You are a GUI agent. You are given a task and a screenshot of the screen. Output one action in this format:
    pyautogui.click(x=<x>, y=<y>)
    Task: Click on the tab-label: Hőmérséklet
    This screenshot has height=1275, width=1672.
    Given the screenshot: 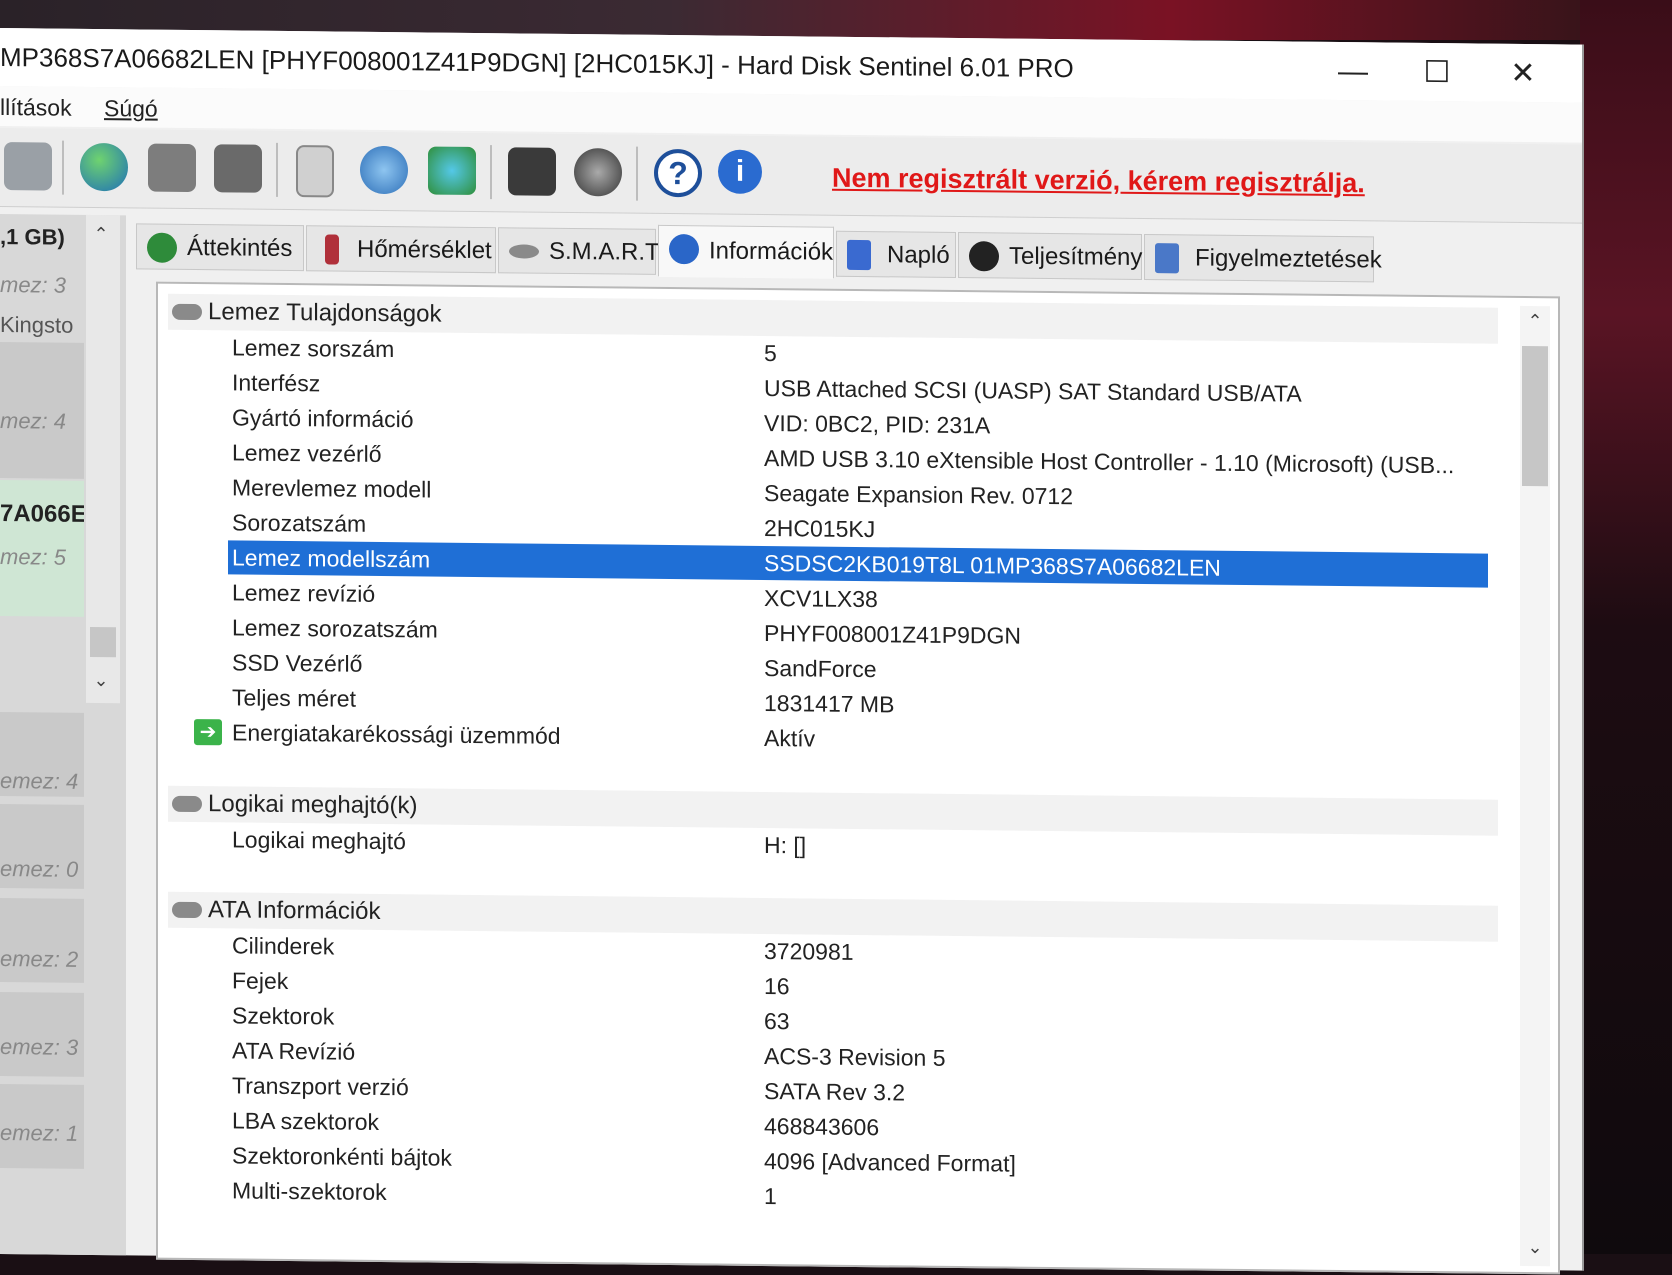 What is the action you would take?
    pyautogui.click(x=424, y=250)
    